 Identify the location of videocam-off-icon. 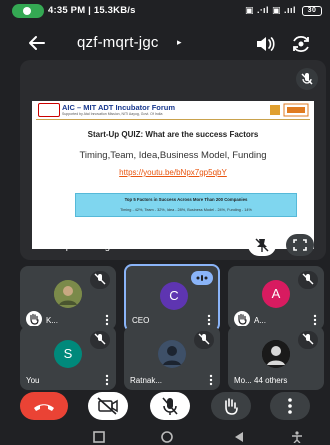
(107, 406).